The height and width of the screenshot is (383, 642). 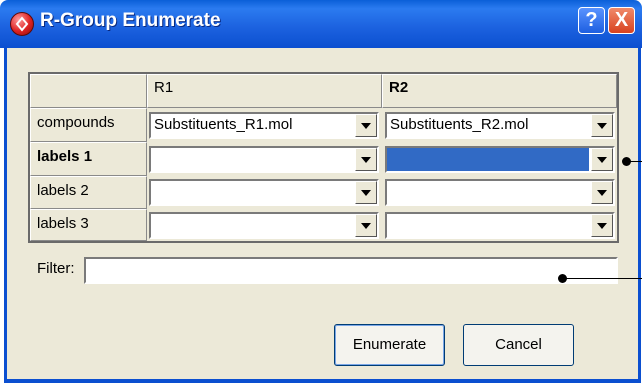 What do you see at coordinates (459, 124) in the screenshot?
I see `compounds-r2-value: Substituents_R2.mol` at bounding box center [459, 124].